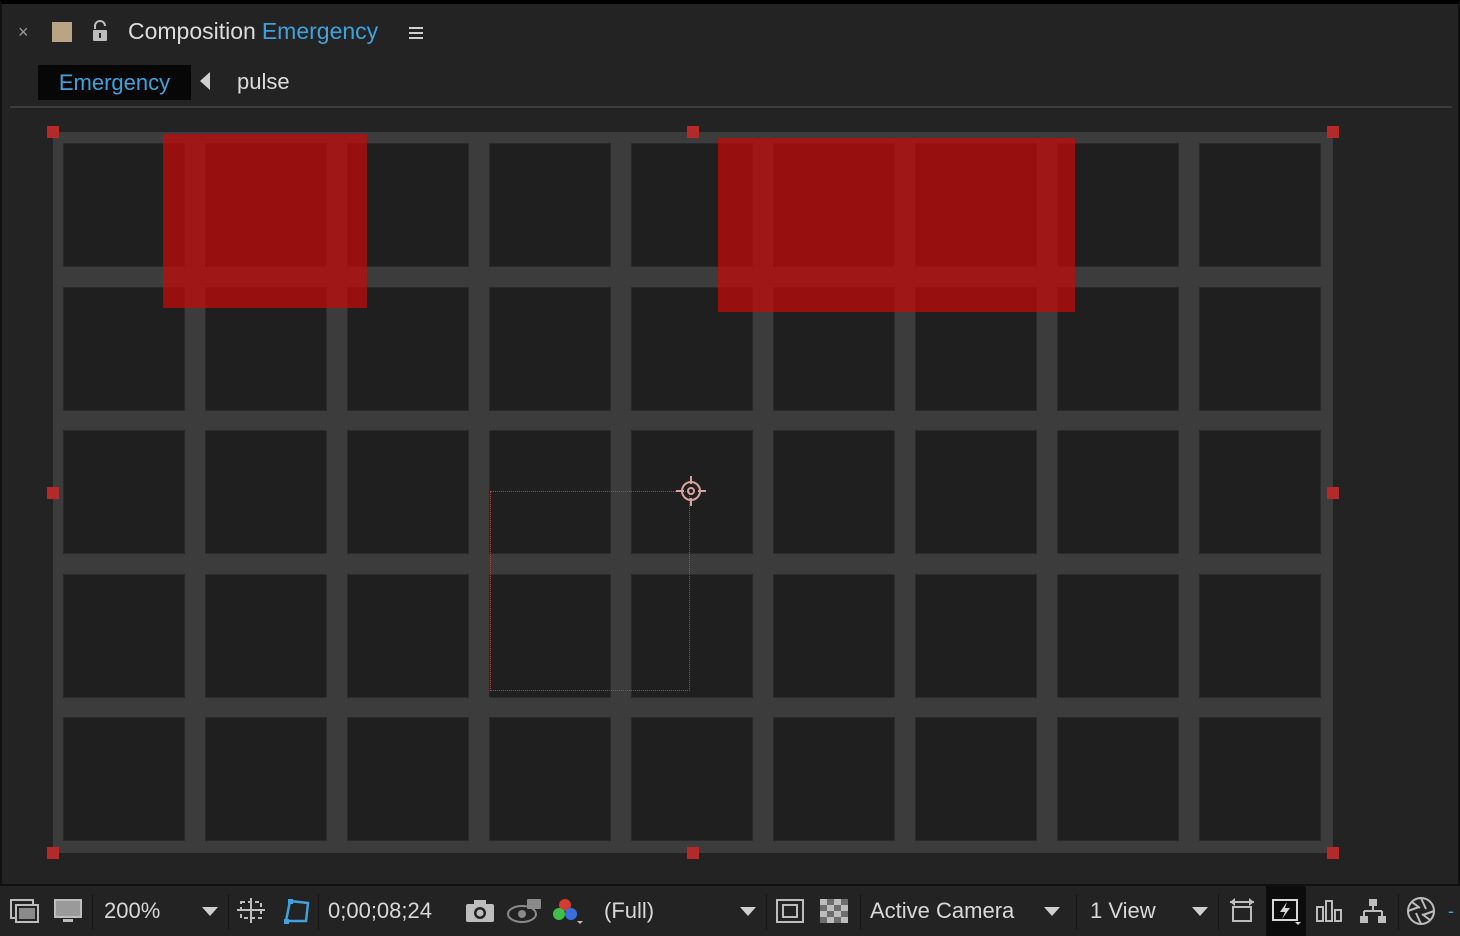  Describe the element at coordinates (114, 82) in the screenshot. I see `navigator-item-emergency: Emergency` at that location.